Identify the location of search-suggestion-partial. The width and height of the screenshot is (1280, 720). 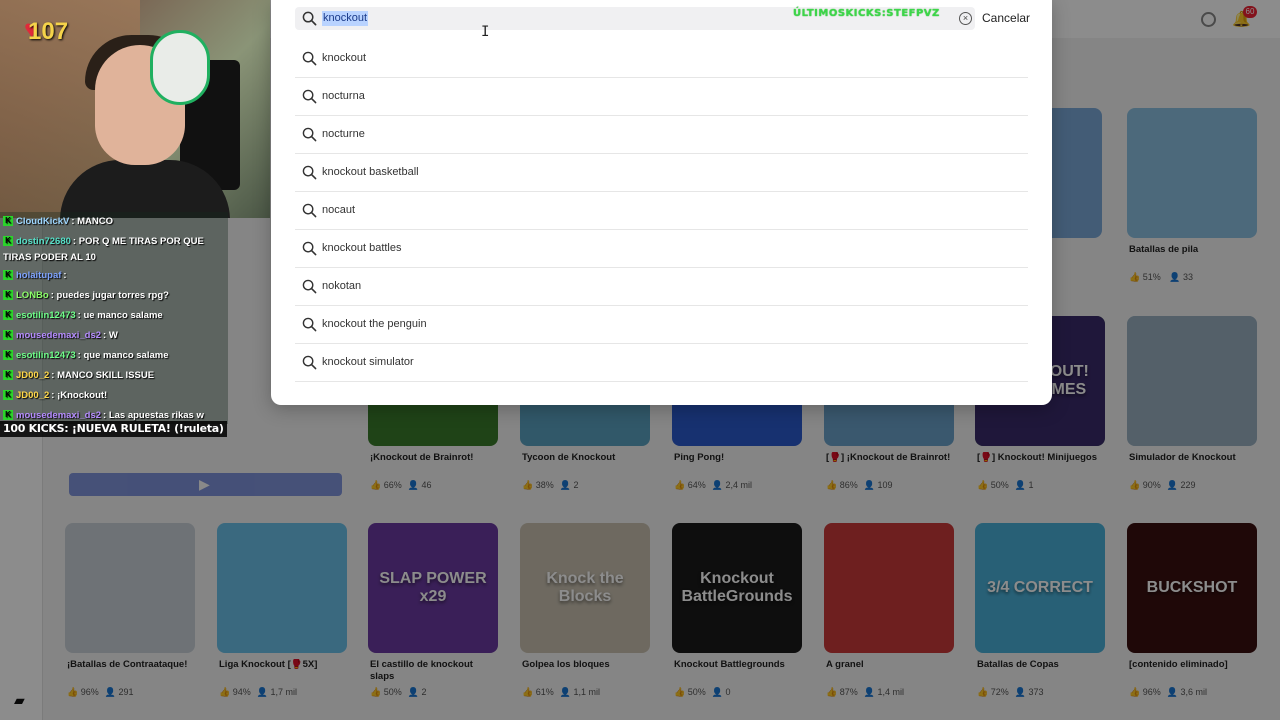
(661, 392).